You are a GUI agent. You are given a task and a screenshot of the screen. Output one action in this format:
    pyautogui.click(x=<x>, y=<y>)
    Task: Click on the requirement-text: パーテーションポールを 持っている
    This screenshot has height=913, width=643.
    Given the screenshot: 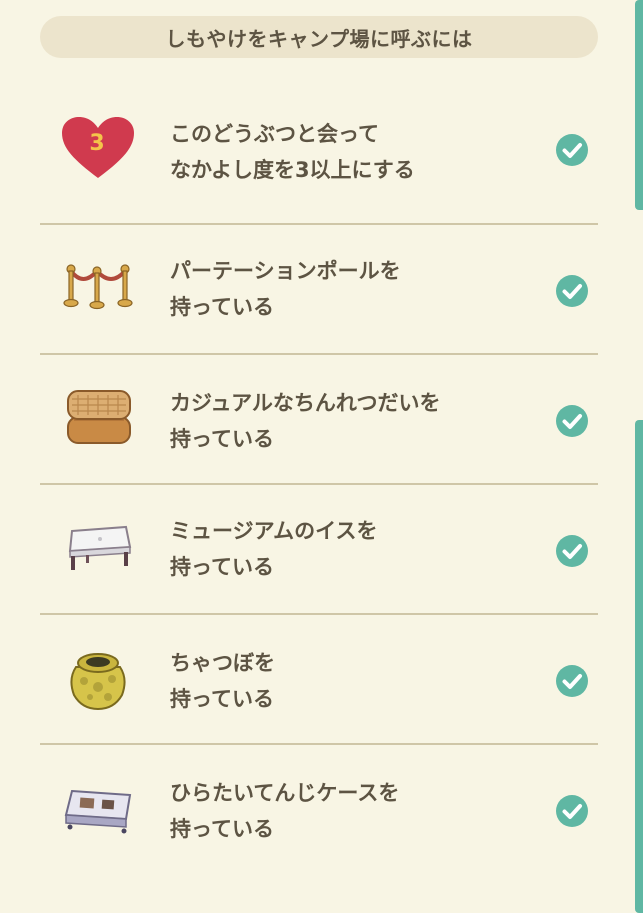 What is the action you would take?
    pyautogui.click(x=349, y=289)
    